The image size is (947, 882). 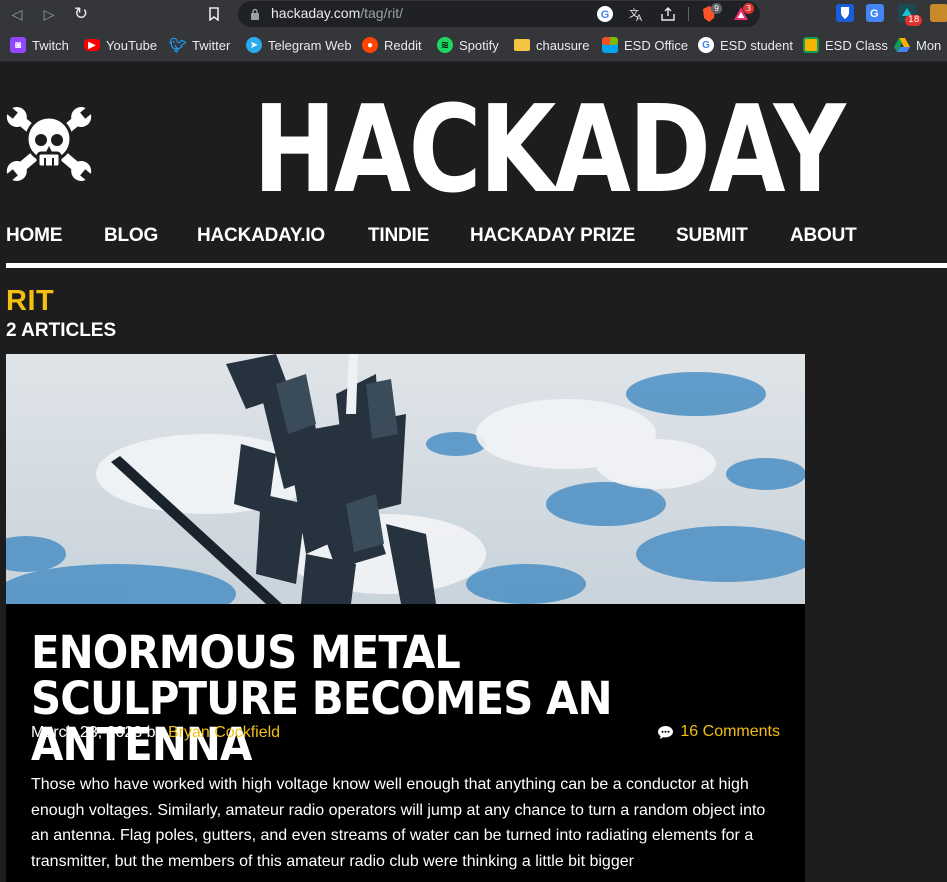 What do you see at coordinates (50, 45) in the screenshot?
I see `bookmark-label: Twitch` at bounding box center [50, 45].